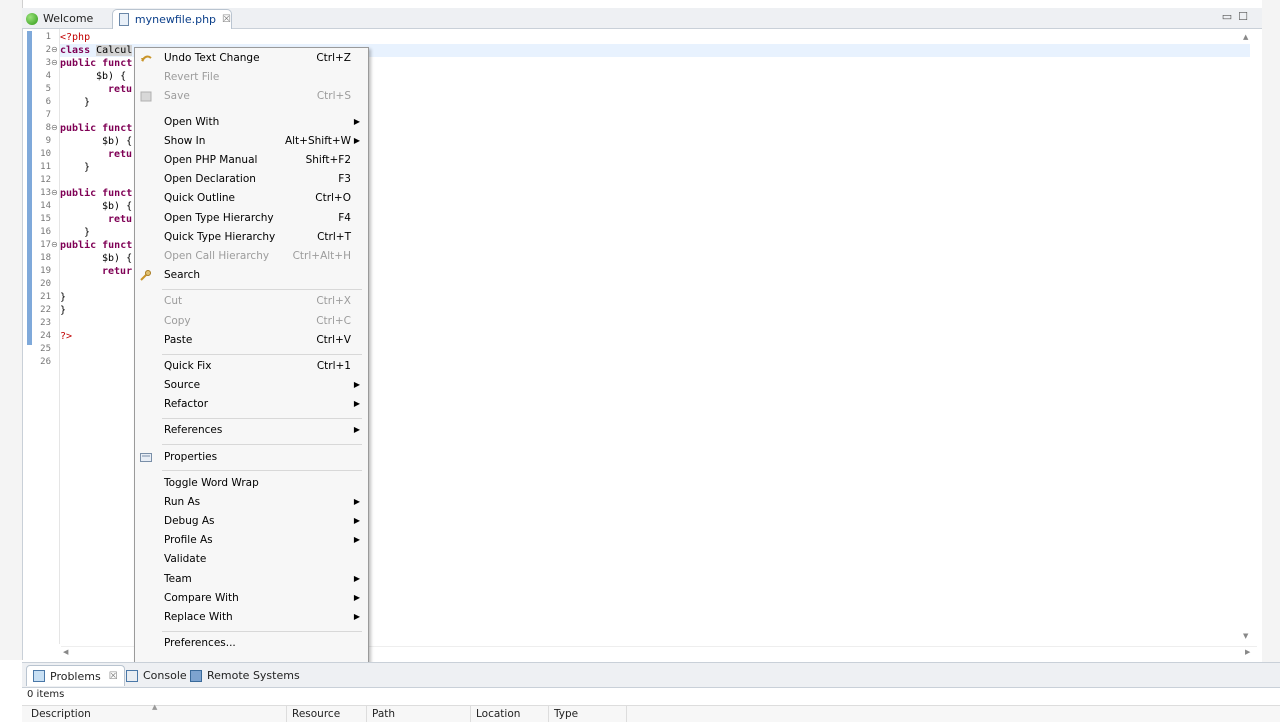  I want to click on menu-item-profile-as: Profile As ▶, so click(251, 541).